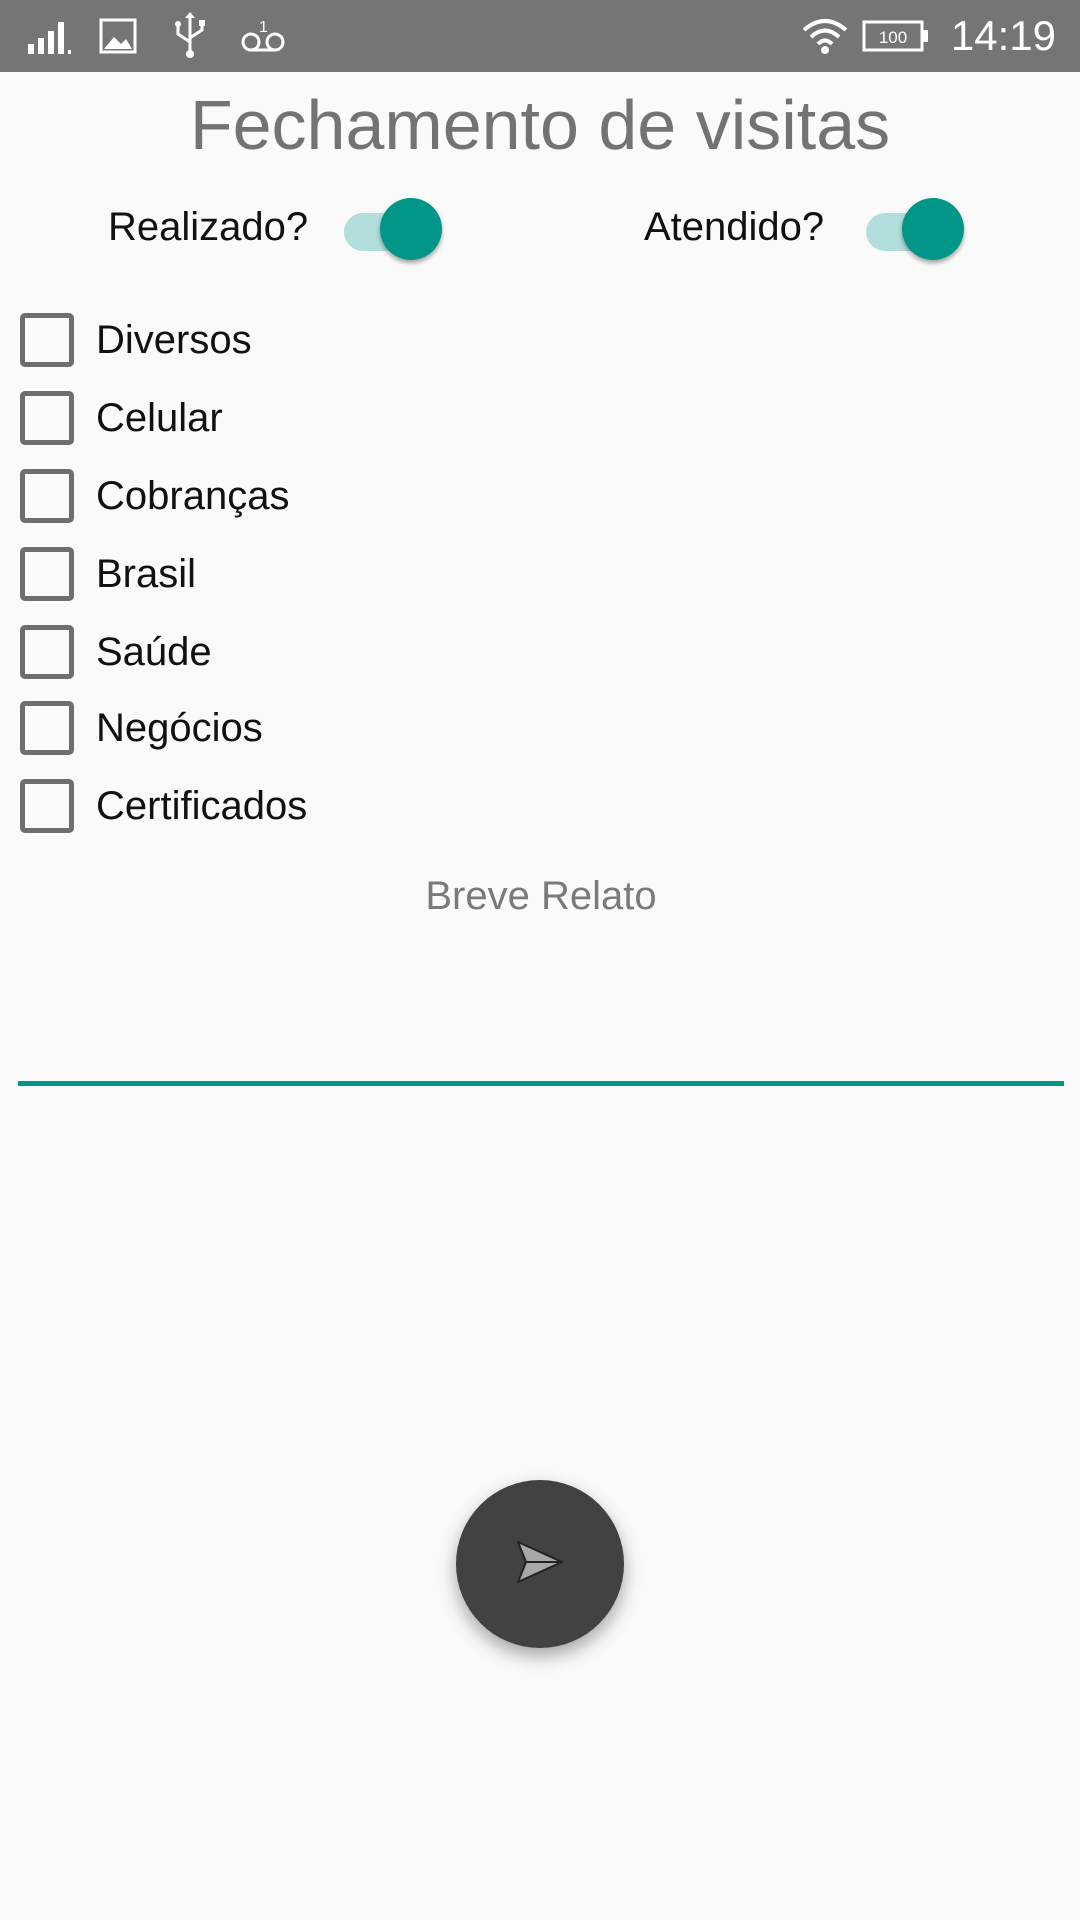 The width and height of the screenshot is (1080, 1920). I want to click on status-bar: 1 100 14:19, so click(540, 36).